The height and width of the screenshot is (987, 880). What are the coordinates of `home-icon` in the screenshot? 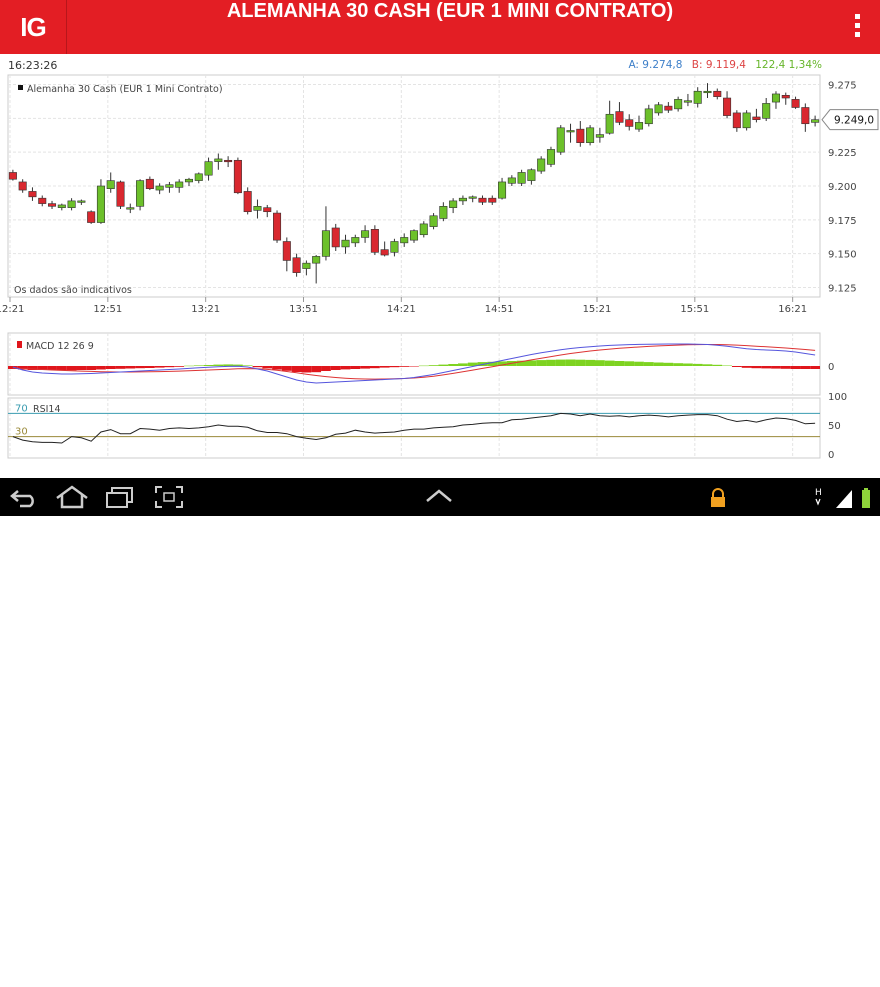 It's located at (72, 497).